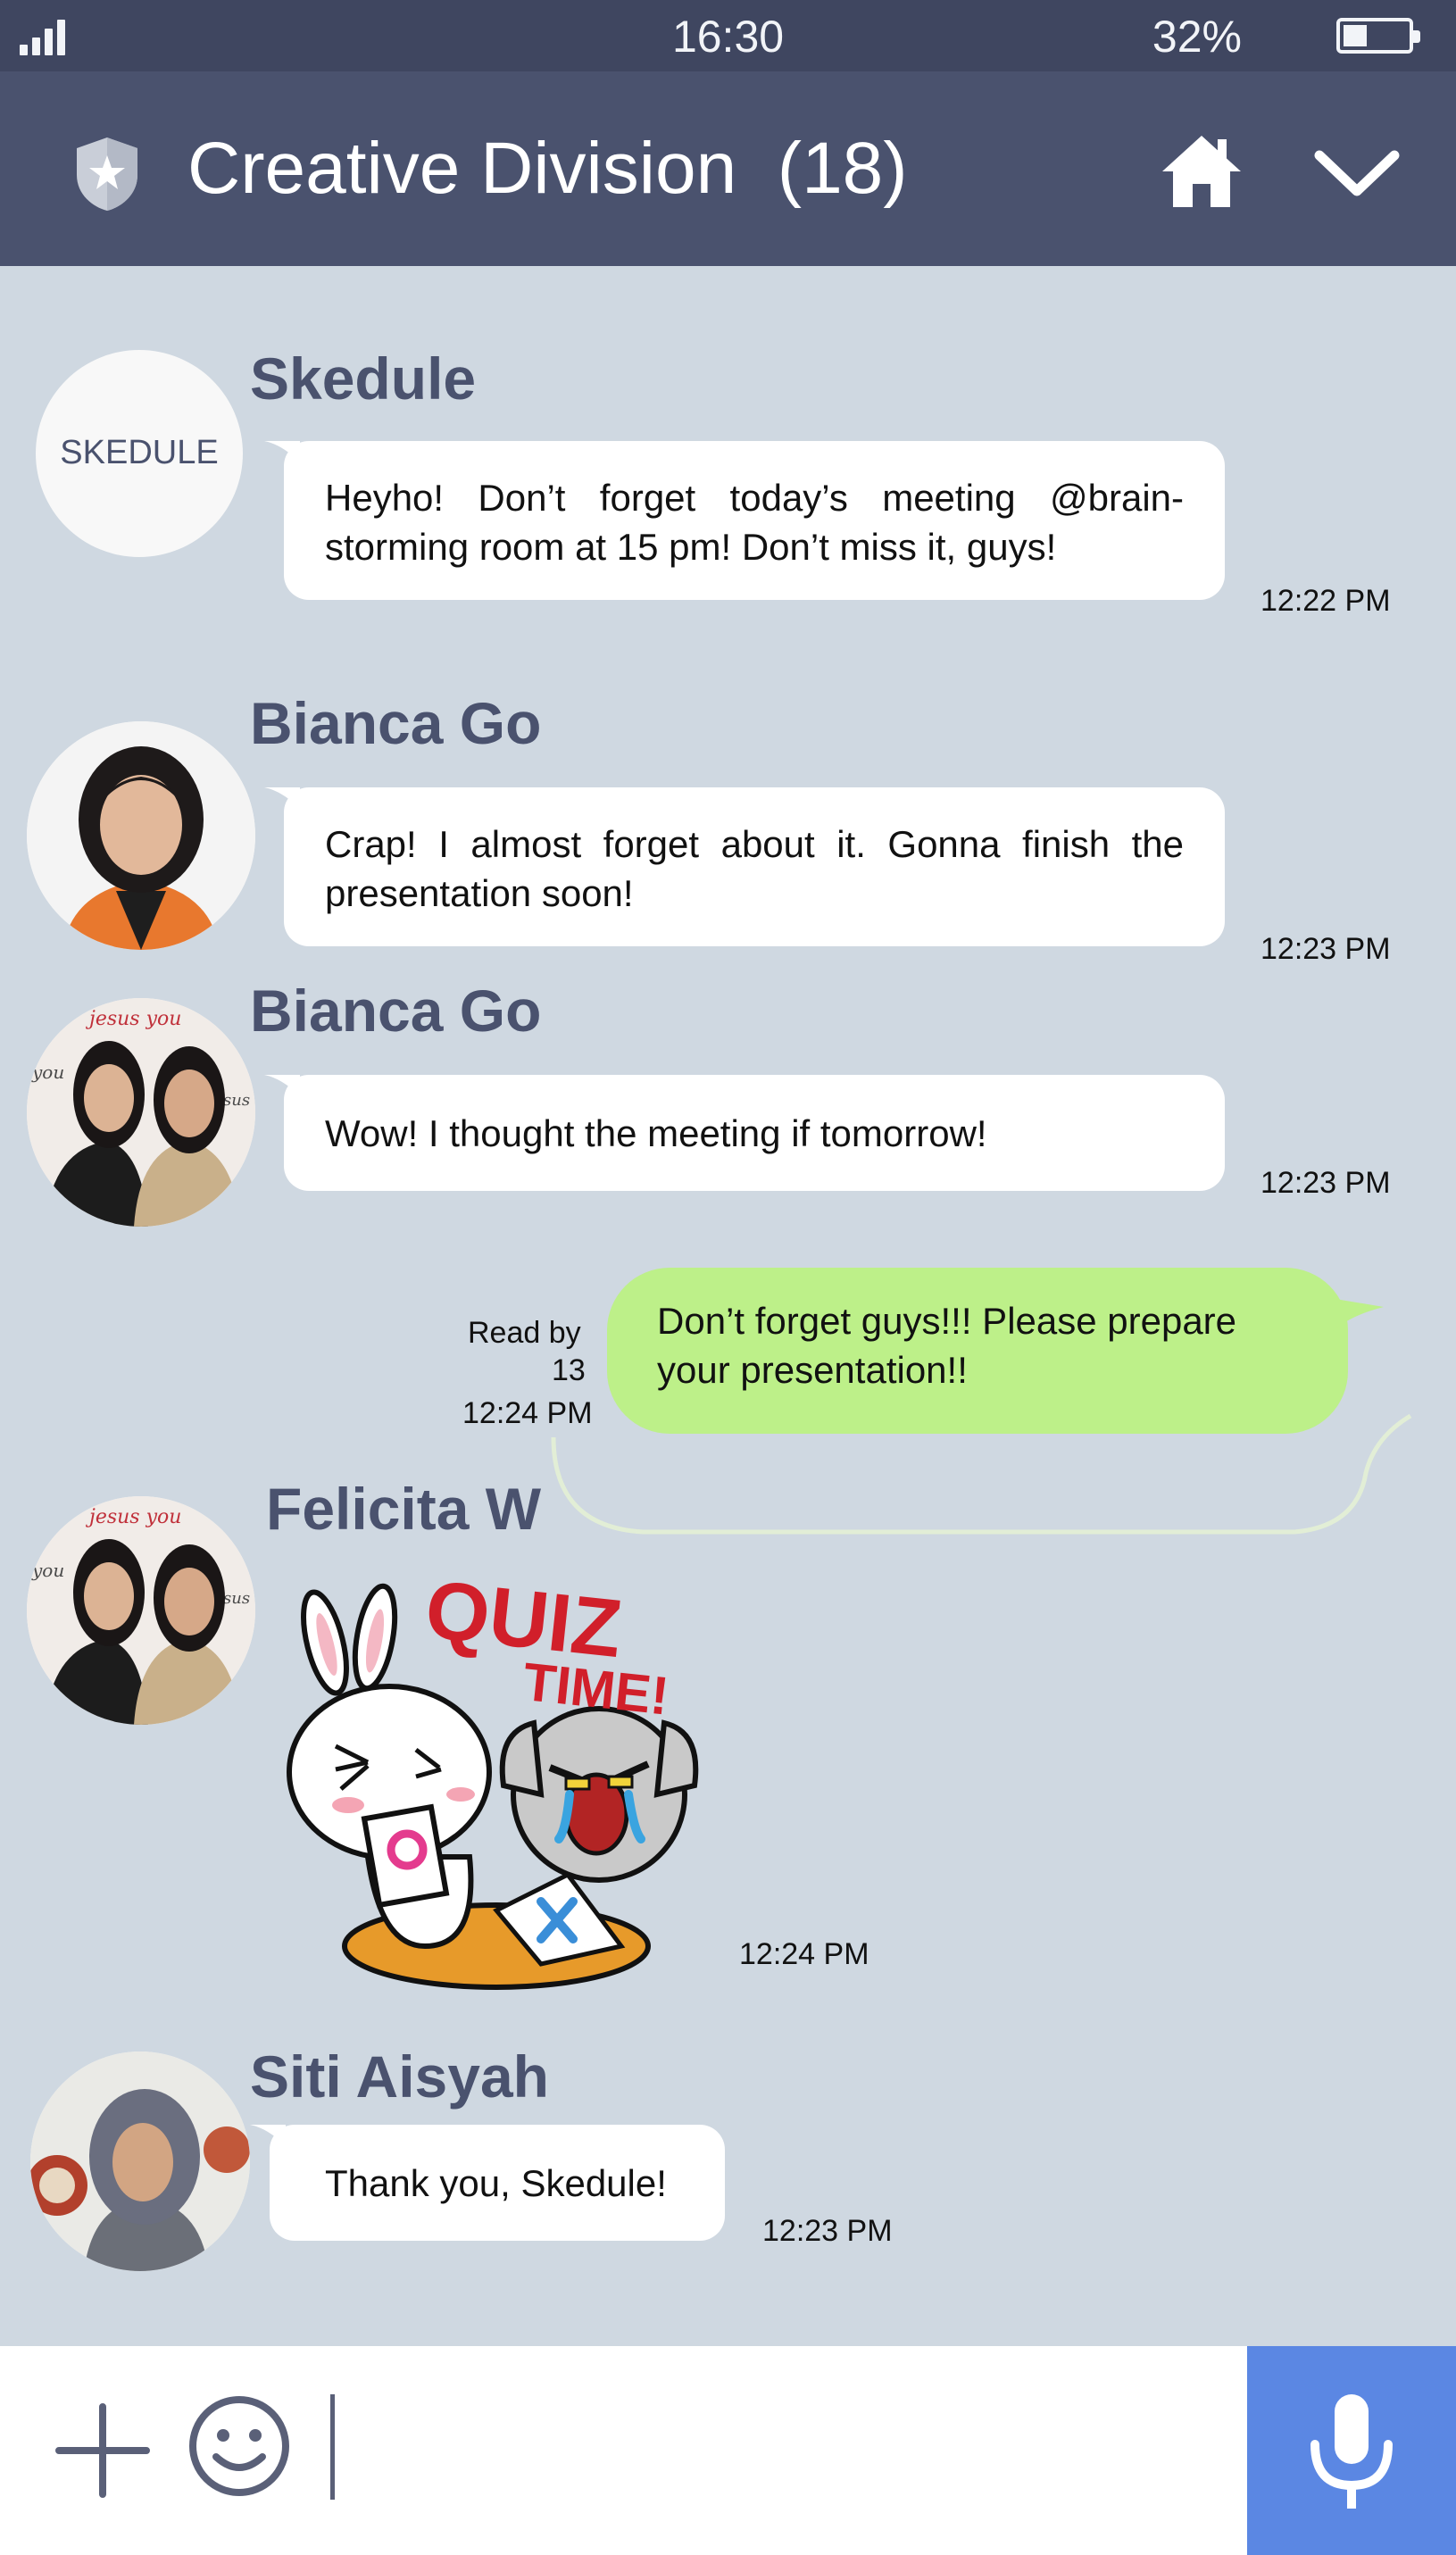 This screenshot has width=1456, height=2555. I want to click on status-bar: 16:30 32%, so click(728, 35).